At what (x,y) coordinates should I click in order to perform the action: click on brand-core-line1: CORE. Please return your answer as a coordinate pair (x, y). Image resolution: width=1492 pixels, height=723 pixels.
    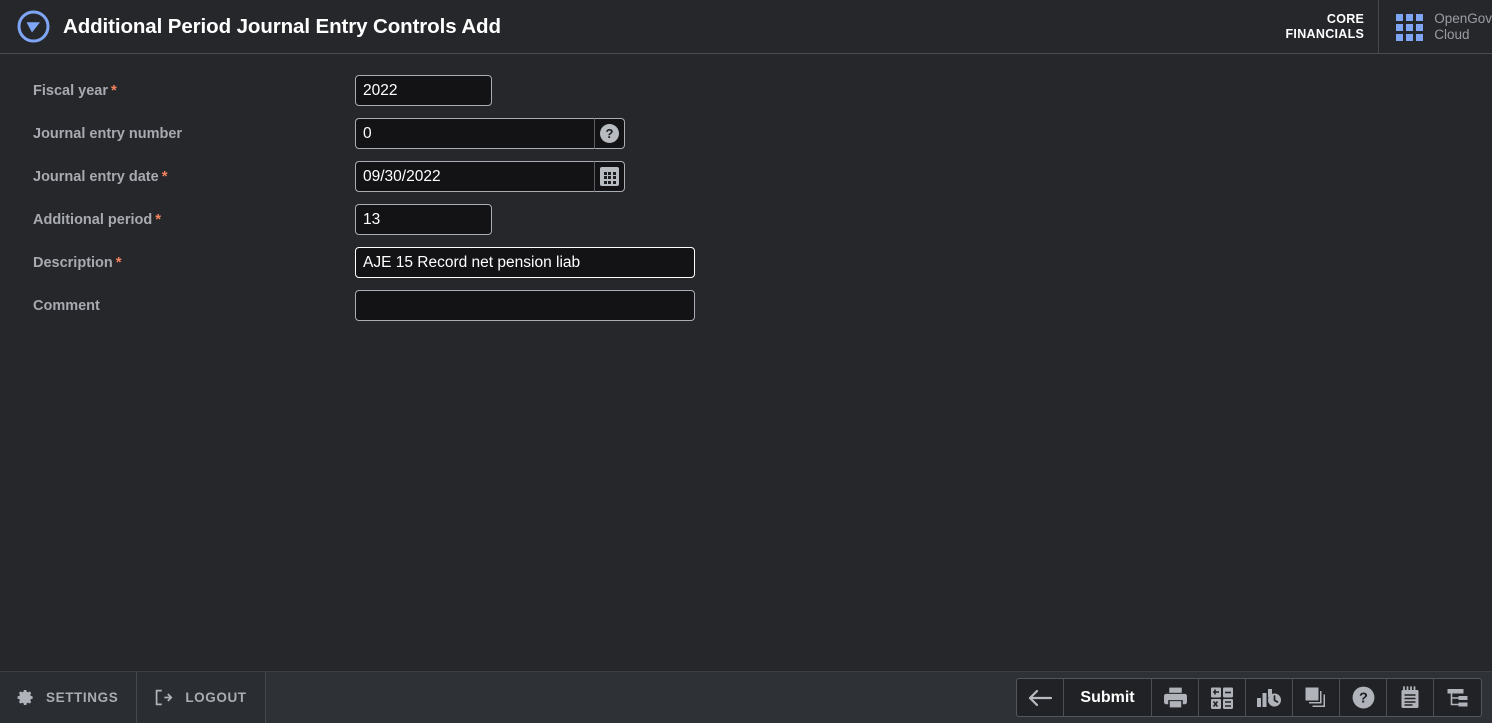
    Looking at the image, I should click on (1345, 19).